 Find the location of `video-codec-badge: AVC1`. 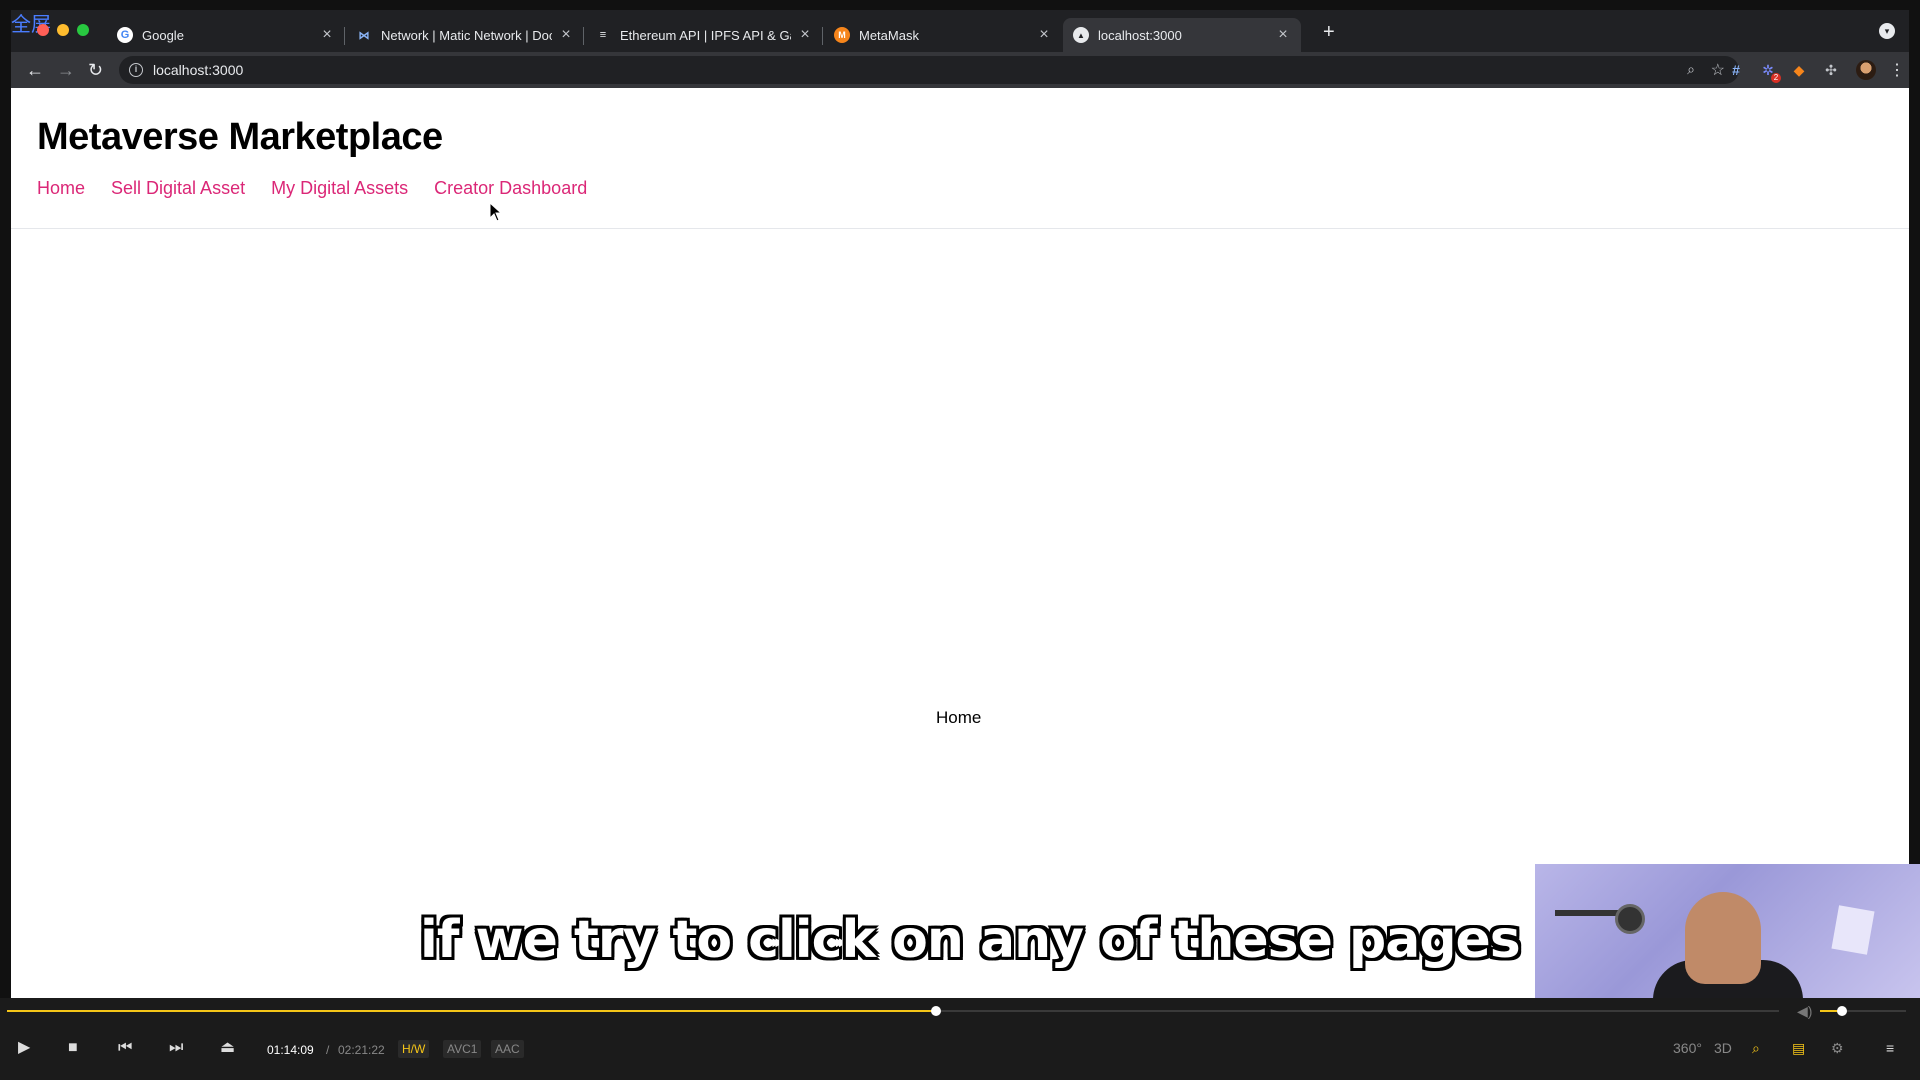

video-codec-badge: AVC1 is located at coordinates (462, 1049).